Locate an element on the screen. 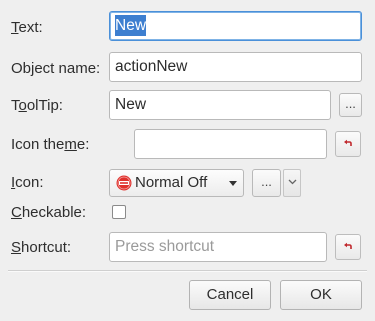  icon-mode-value: Normal Off is located at coordinates (171, 182).